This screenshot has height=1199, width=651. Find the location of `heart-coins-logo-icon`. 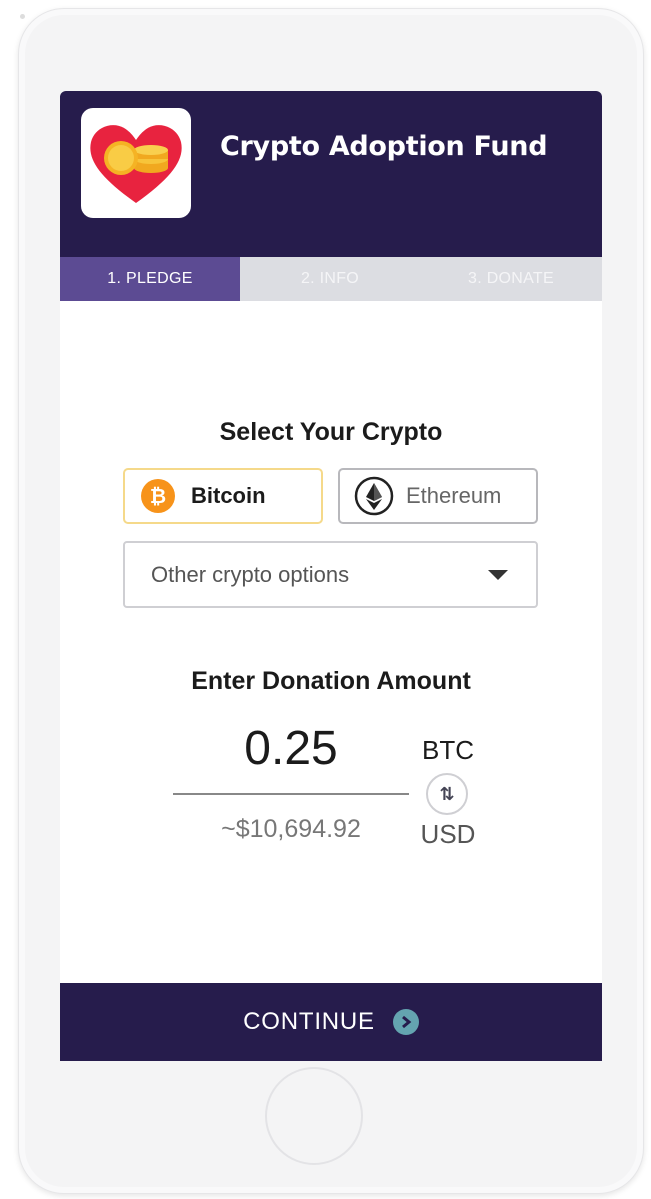

heart-coins-logo-icon is located at coordinates (136, 164).